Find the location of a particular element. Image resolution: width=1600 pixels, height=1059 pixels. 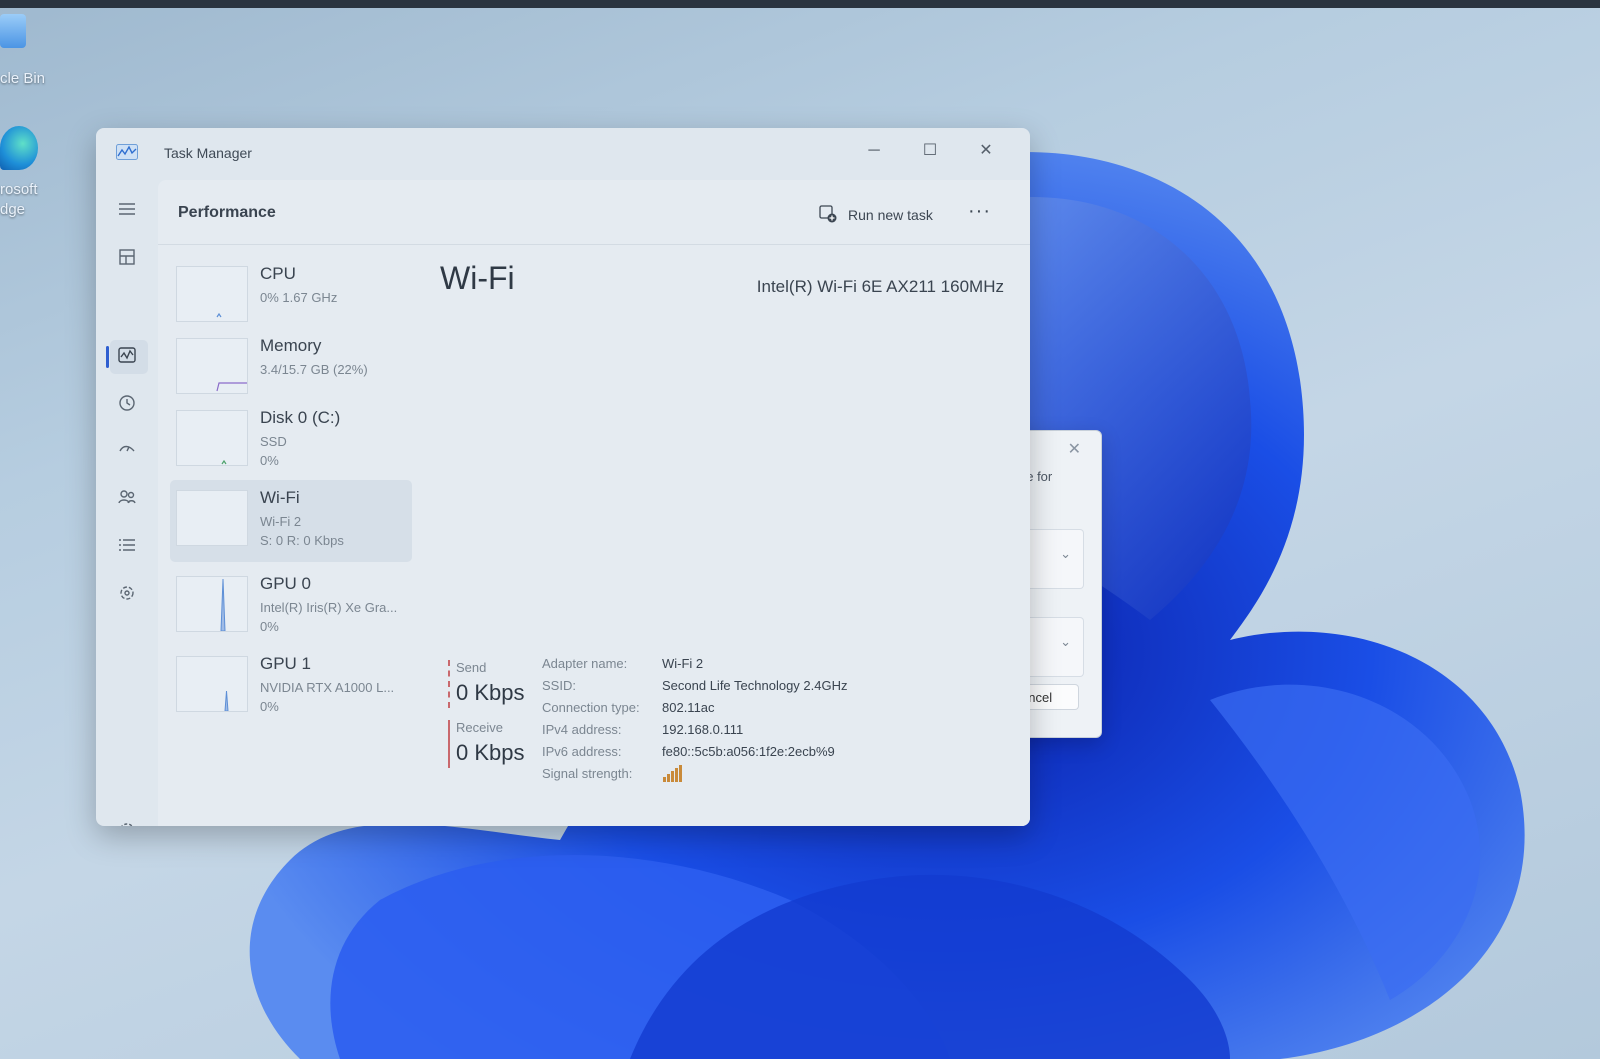

desktop-icon-label: rosoft dge is located at coordinates (19, 199).